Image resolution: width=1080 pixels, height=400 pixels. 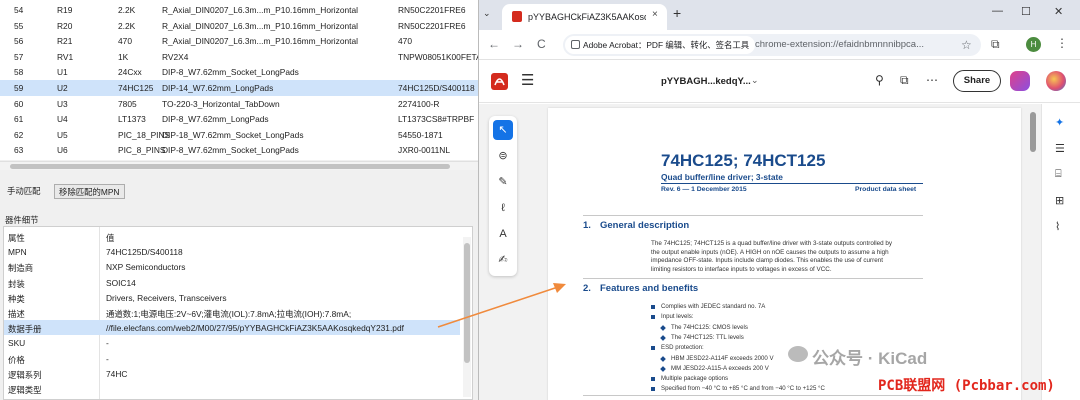 What do you see at coordinates (1033, 247) in the screenshot?
I see `pdf-vertical-scrollbar` at bounding box center [1033, 247].